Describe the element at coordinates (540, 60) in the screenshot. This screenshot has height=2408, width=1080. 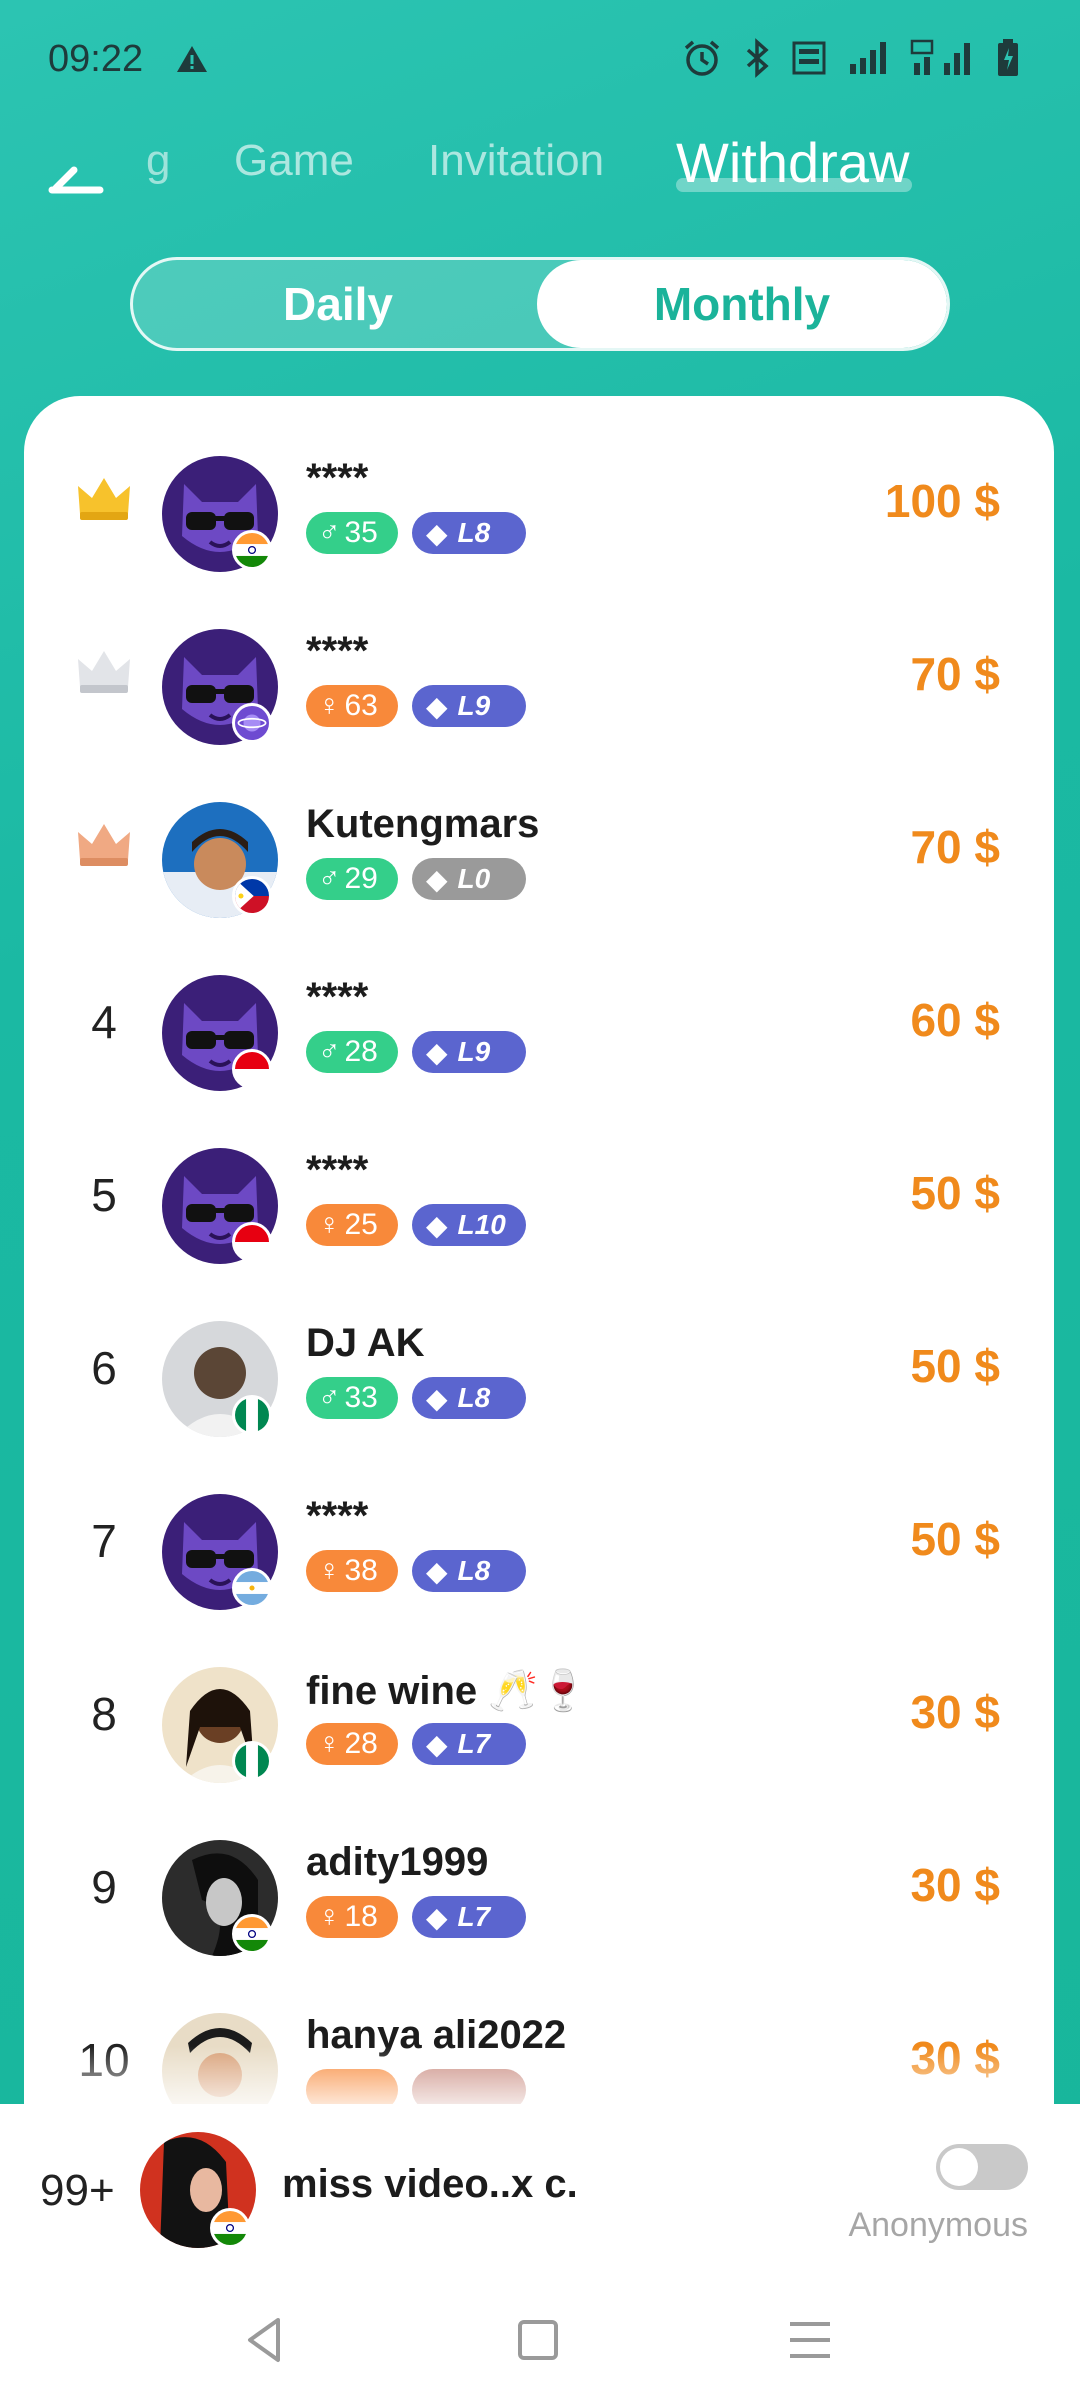
I see `status-bar: 09:22` at that location.